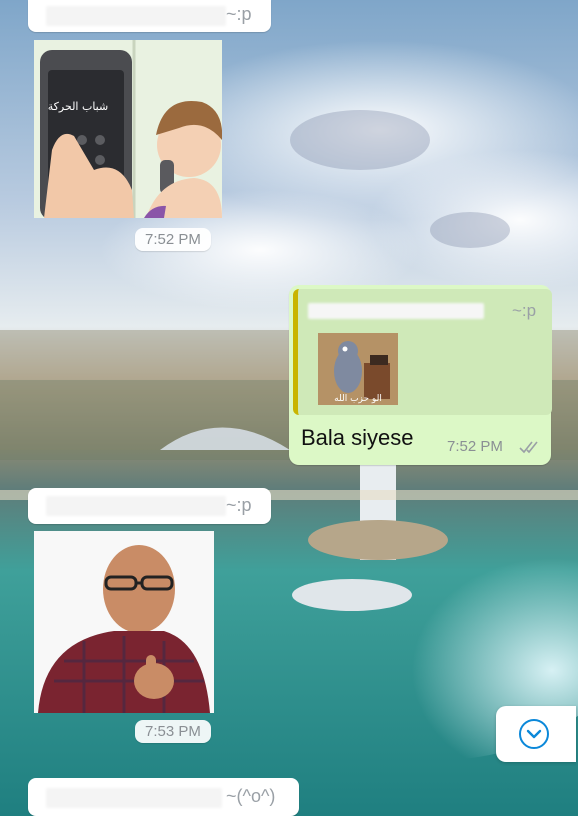 The height and width of the screenshot is (816, 578). I want to click on man-phone-sticker-image: شباب الحركة, so click(128, 129).